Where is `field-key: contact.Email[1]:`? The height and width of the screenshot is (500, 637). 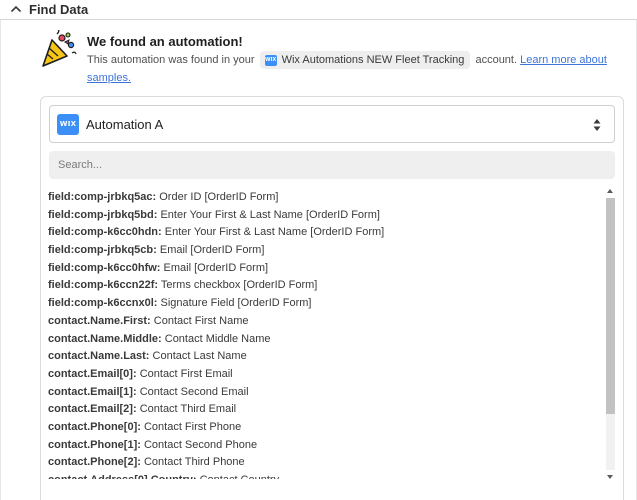 field-key: contact.Email[1]: is located at coordinates (92, 391).